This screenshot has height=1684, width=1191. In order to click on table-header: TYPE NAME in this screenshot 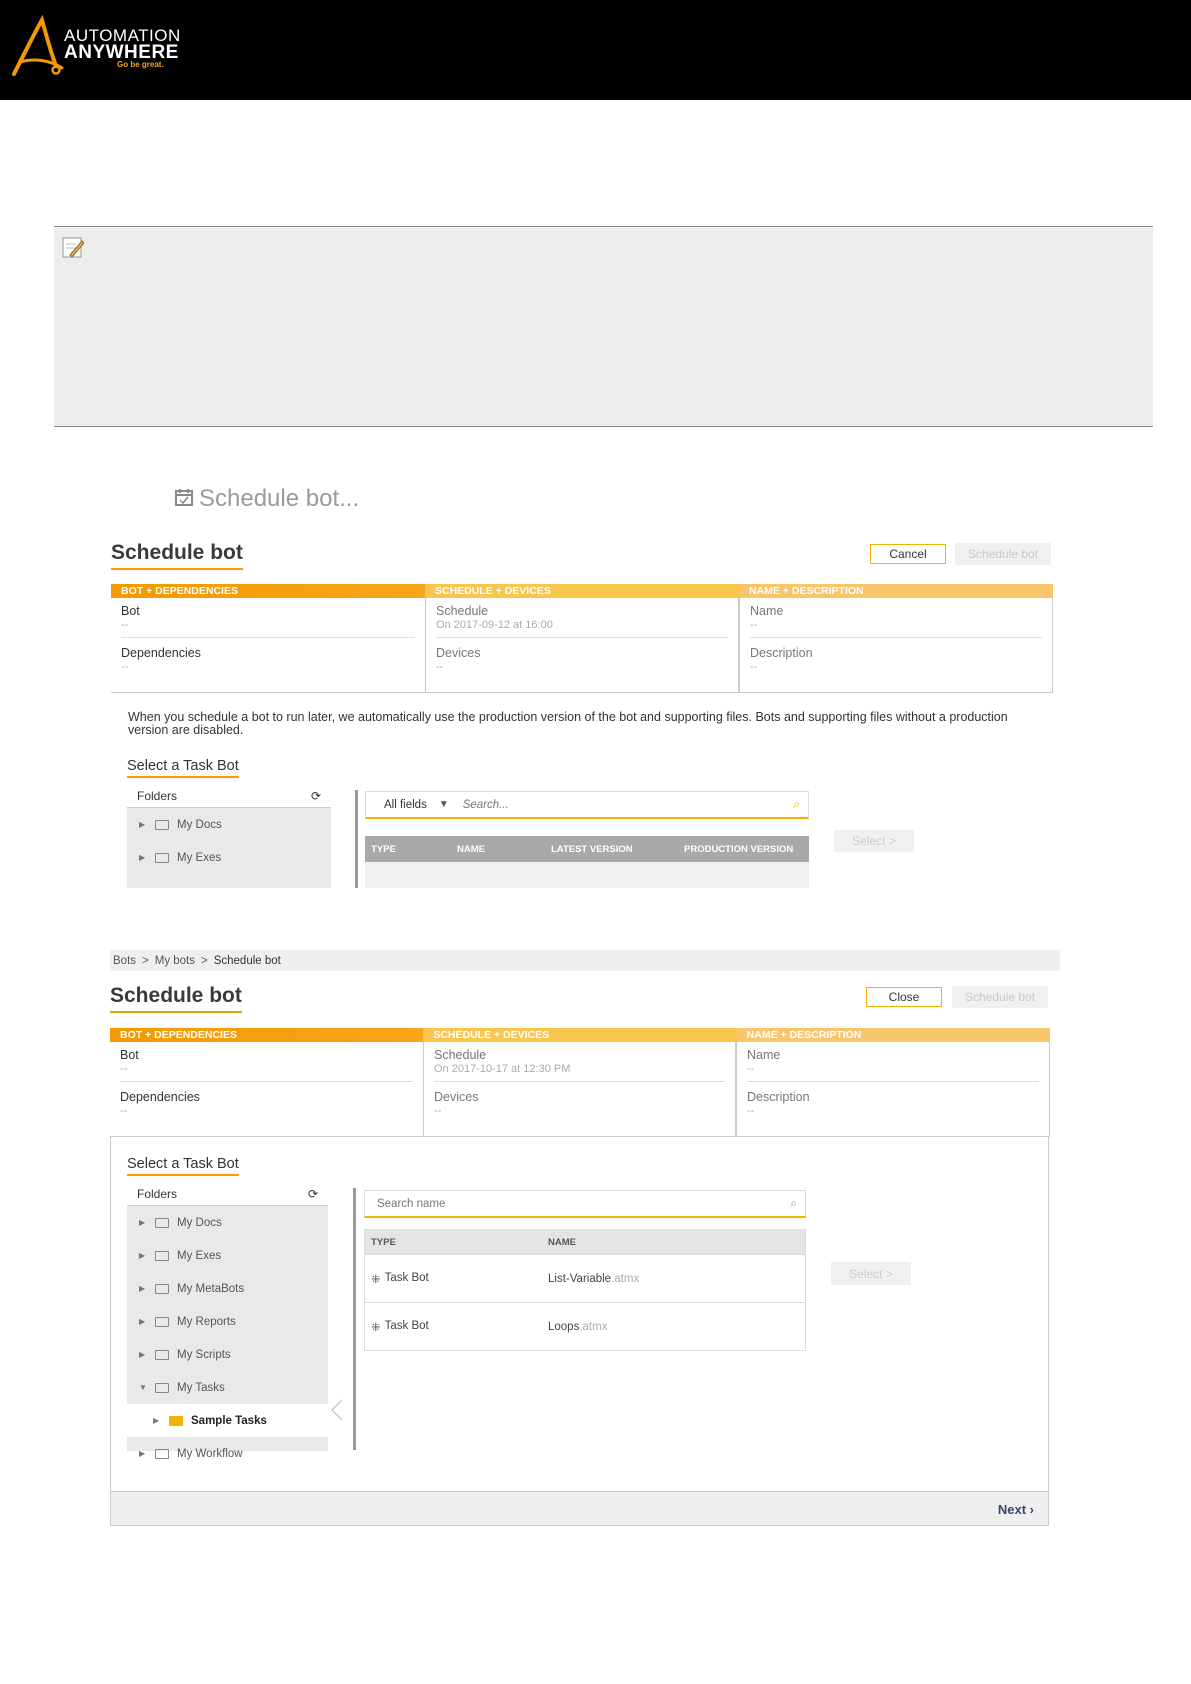, I will do `click(585, 1242)`.